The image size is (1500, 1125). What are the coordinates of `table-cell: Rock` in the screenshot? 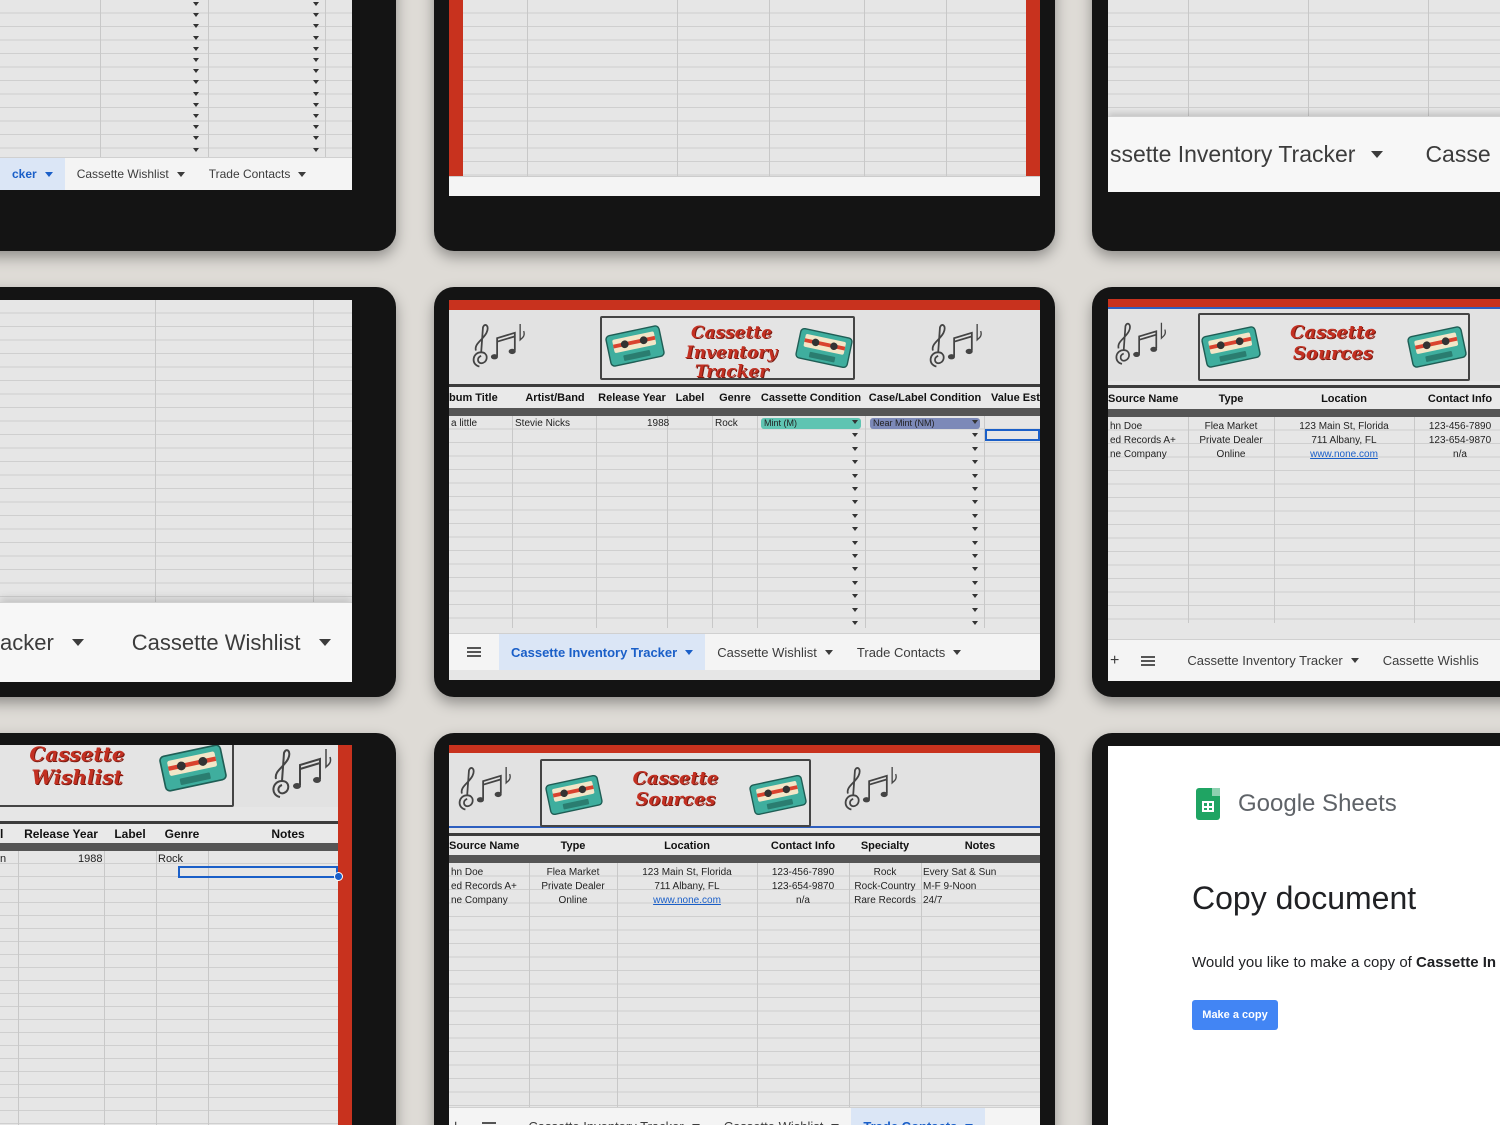 It's located at (885, 872).